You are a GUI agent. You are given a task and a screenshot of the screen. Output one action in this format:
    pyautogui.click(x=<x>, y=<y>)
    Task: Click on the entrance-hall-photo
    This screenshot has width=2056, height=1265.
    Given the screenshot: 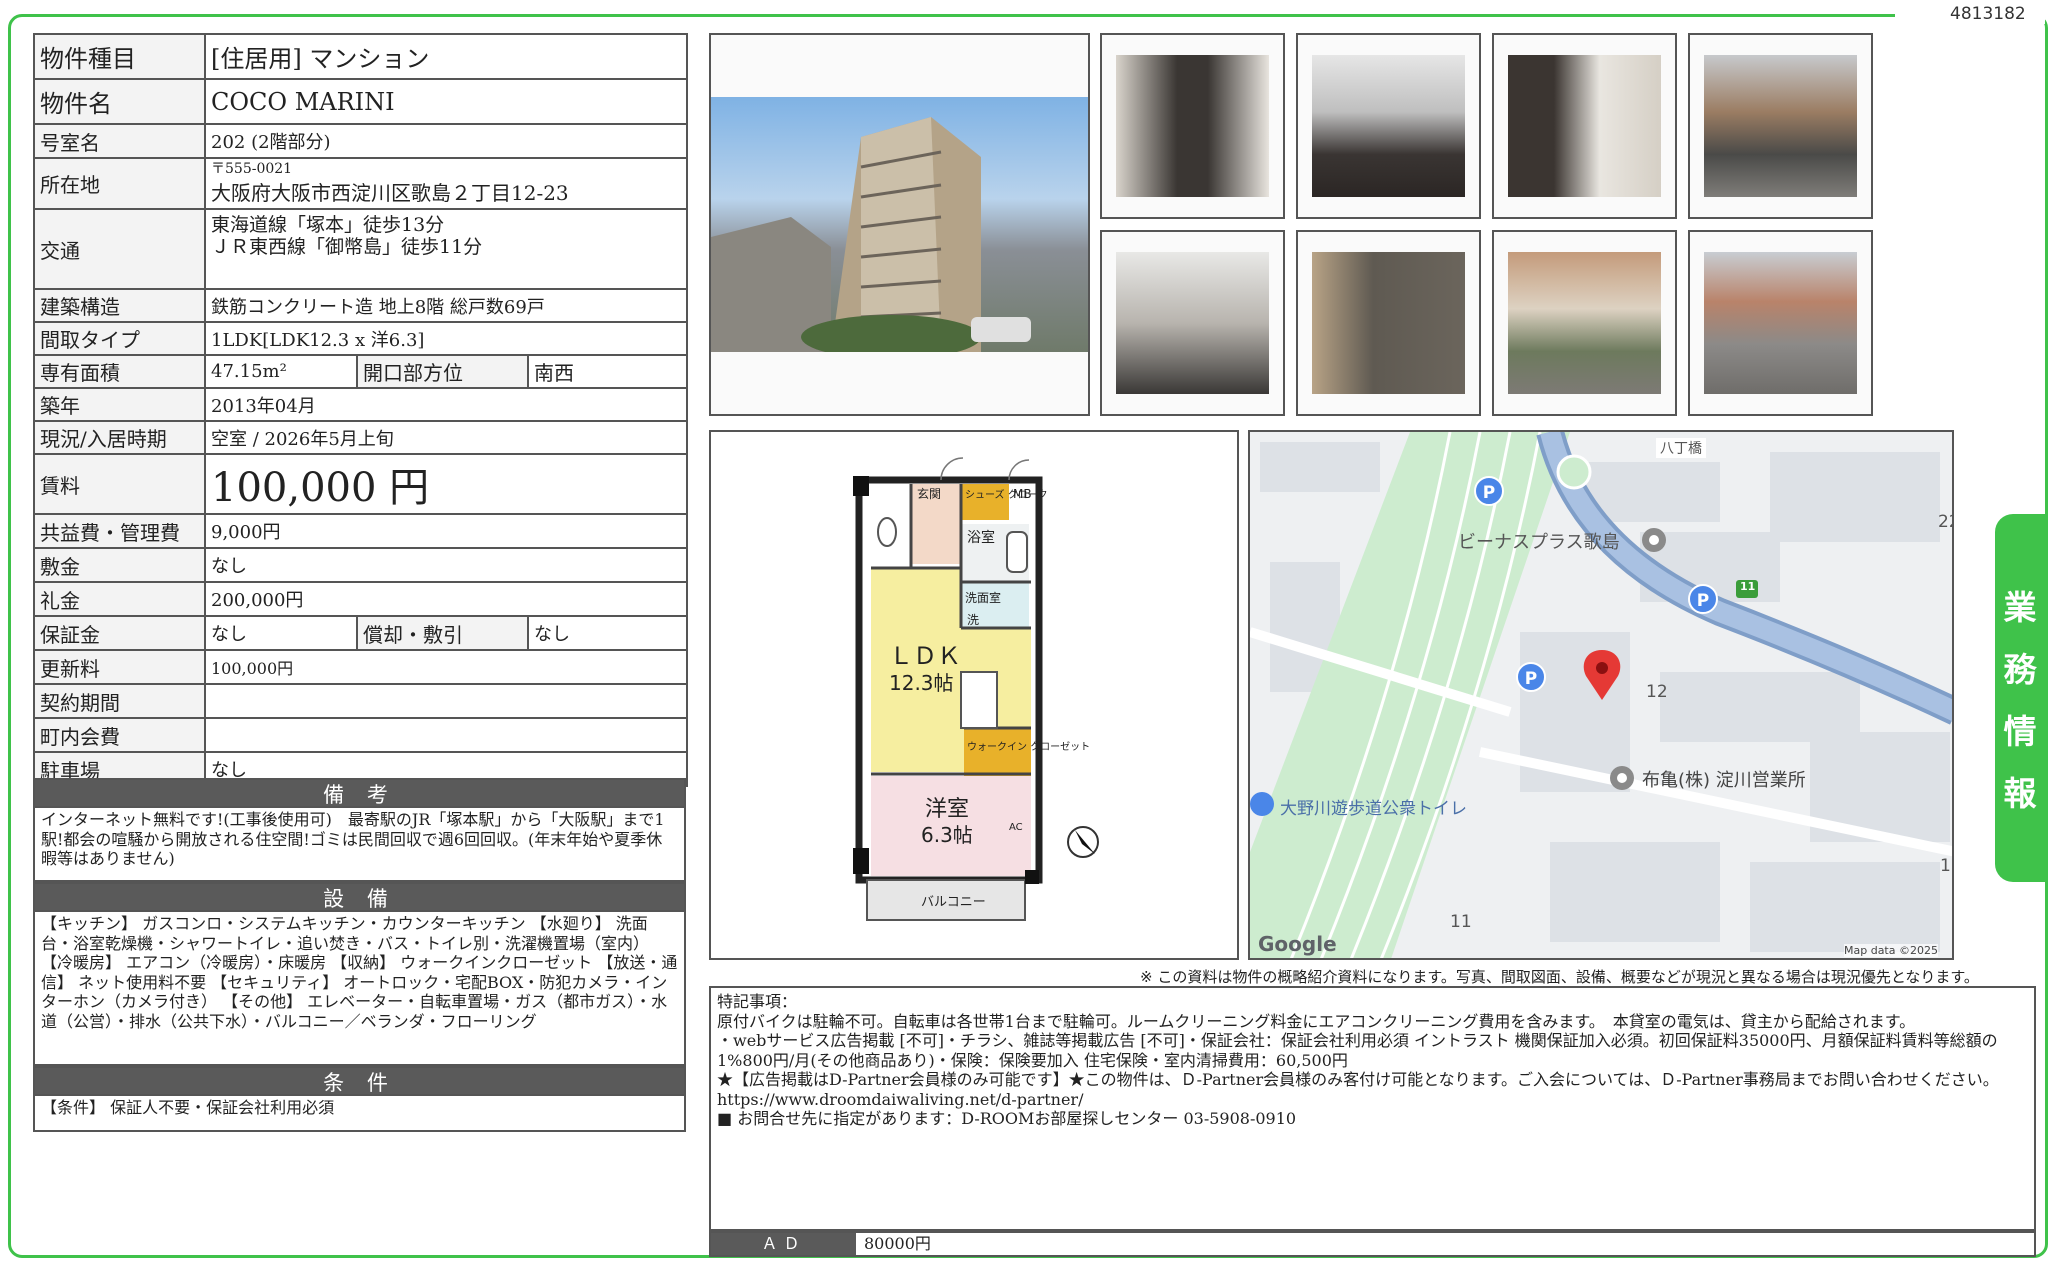 What is the action you would take?
    pyautogui.click(x=1192, y=323)
    